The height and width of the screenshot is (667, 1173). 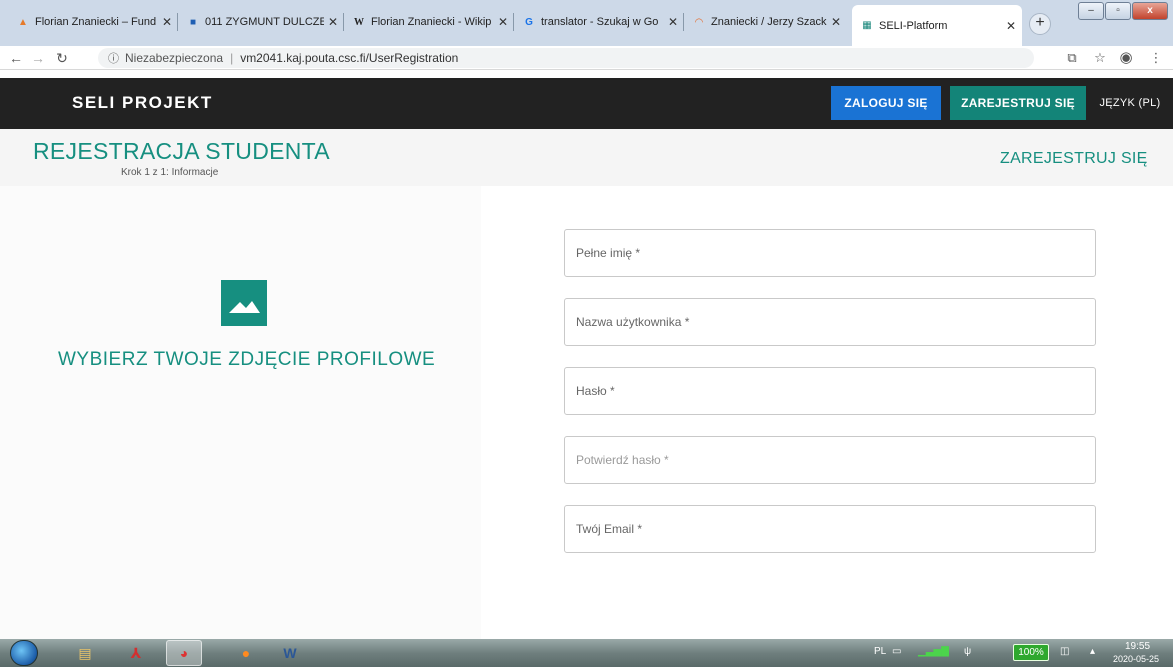 I want to click on minimize-button: –, so click(x=1091, y=11).